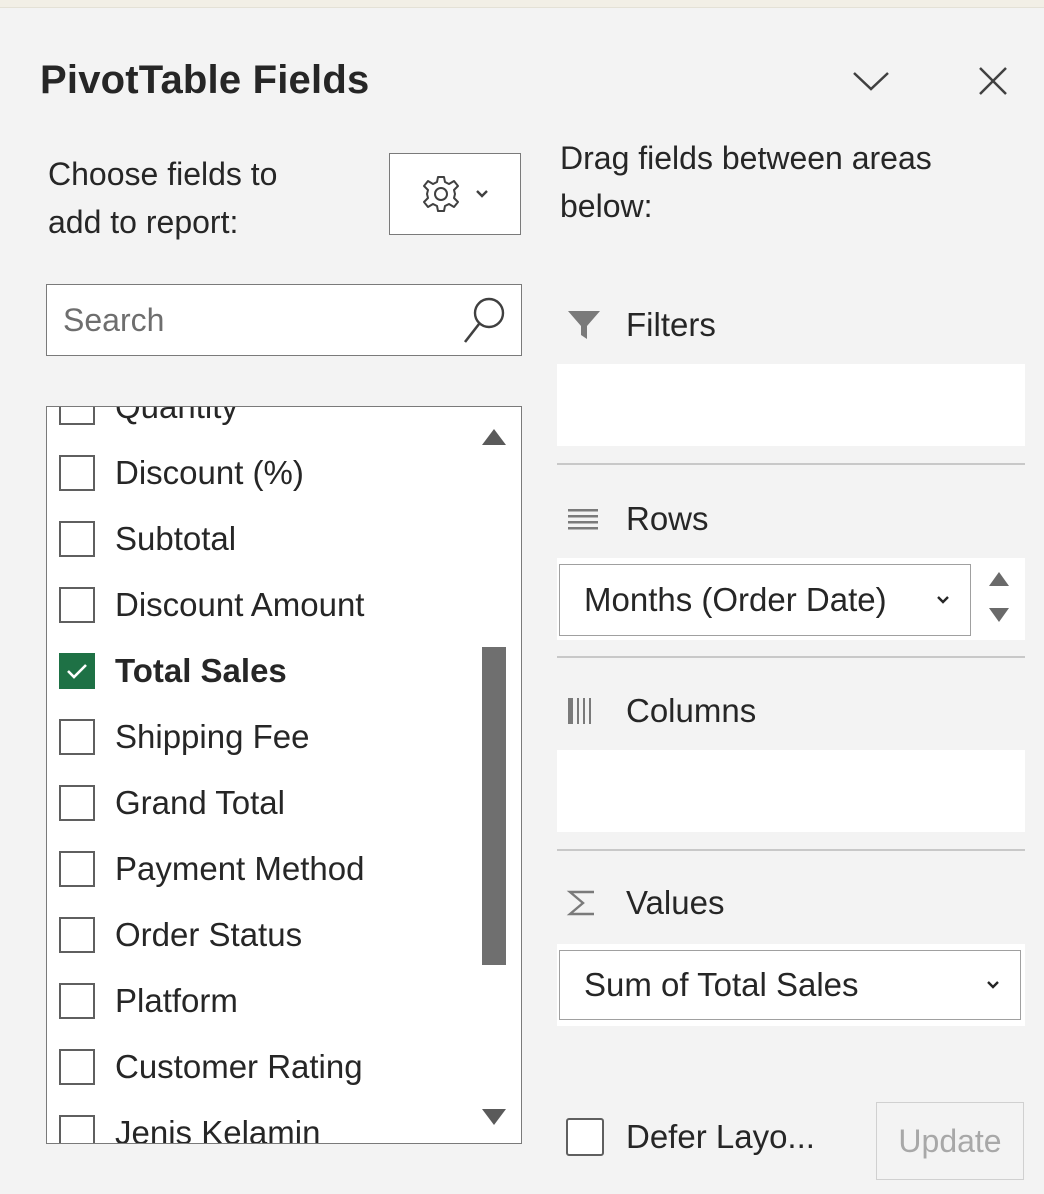  I want to click on scroll-down-arrow-icon, so click(494, 1117).